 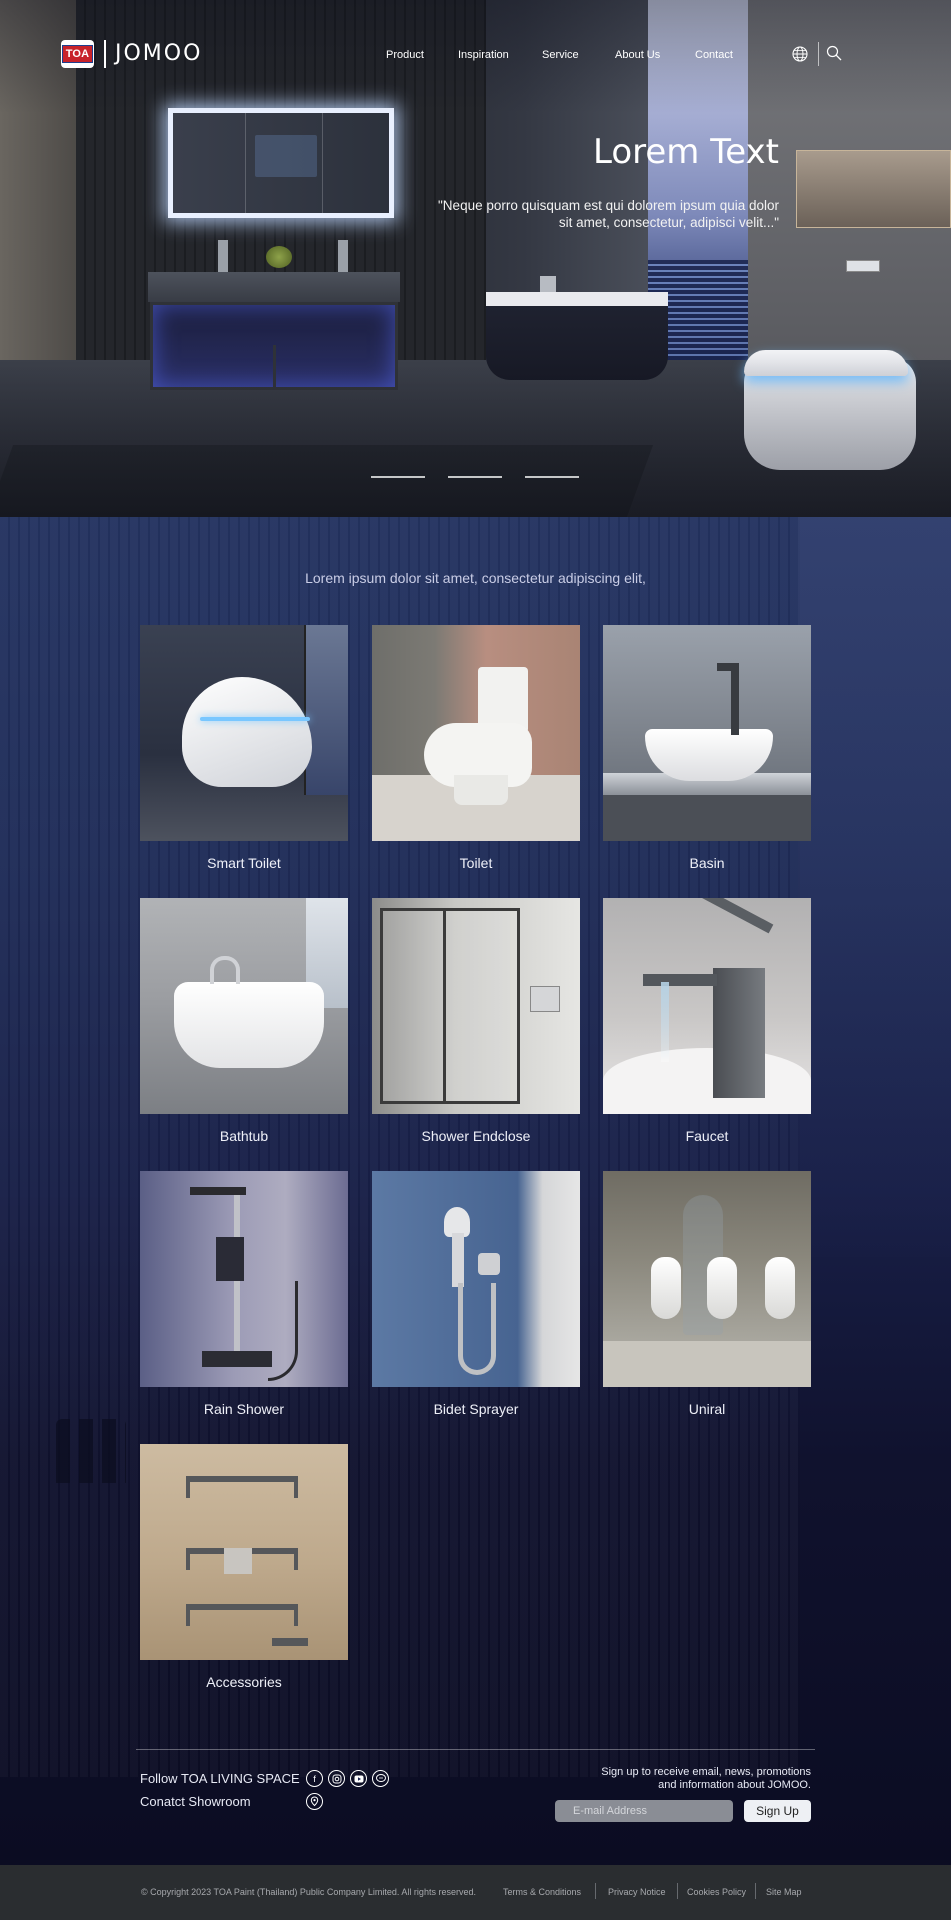 What do you see at coordinates (244, 1136) in the screenshot?
I see `product-label: Bathtub` at bounding box center [244, 1136].